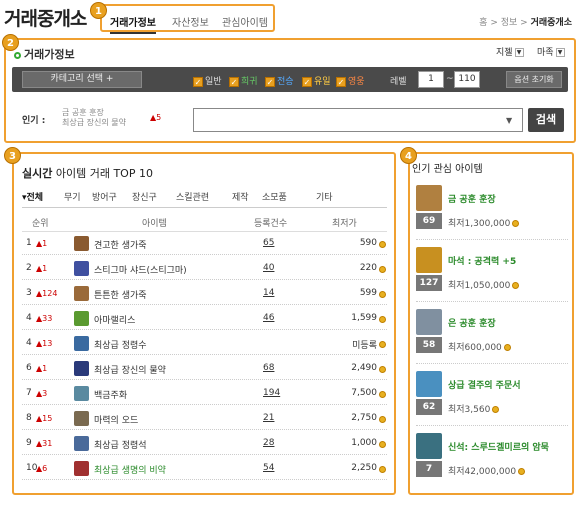 This screenshot has height=505, width=580. I want to click on popular-keyword: 최상급 장신의 물약, so click(94, 123).